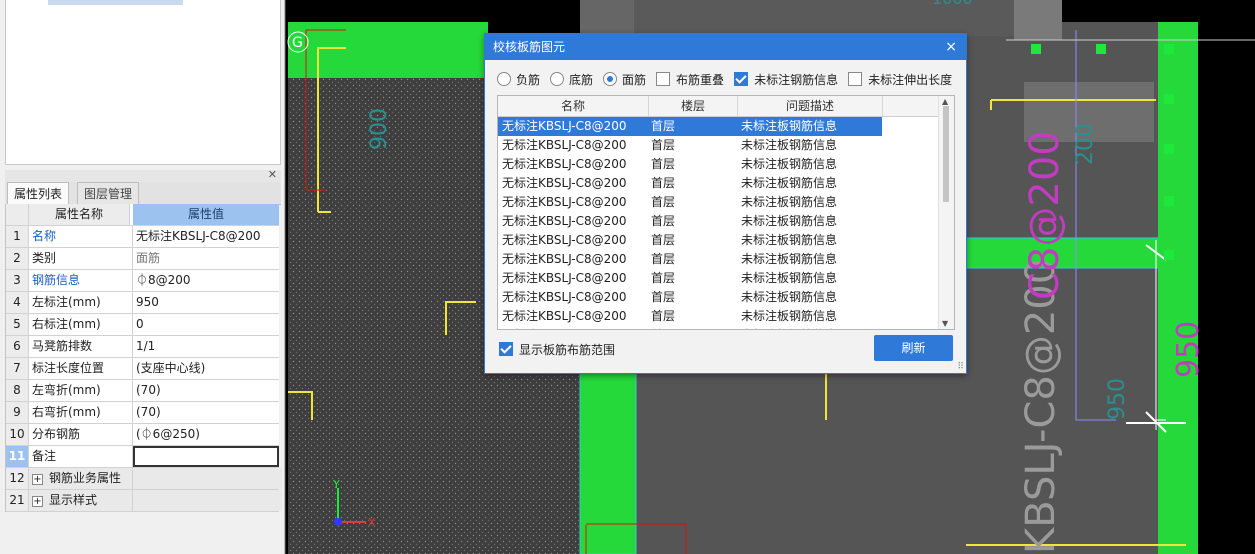 This screenshot has width=1255, height=554. What do you see at coordinates (56, 280) in the screenshot?
I see `property-name-text: 钢筋信息` at bounding box center [56, 280].